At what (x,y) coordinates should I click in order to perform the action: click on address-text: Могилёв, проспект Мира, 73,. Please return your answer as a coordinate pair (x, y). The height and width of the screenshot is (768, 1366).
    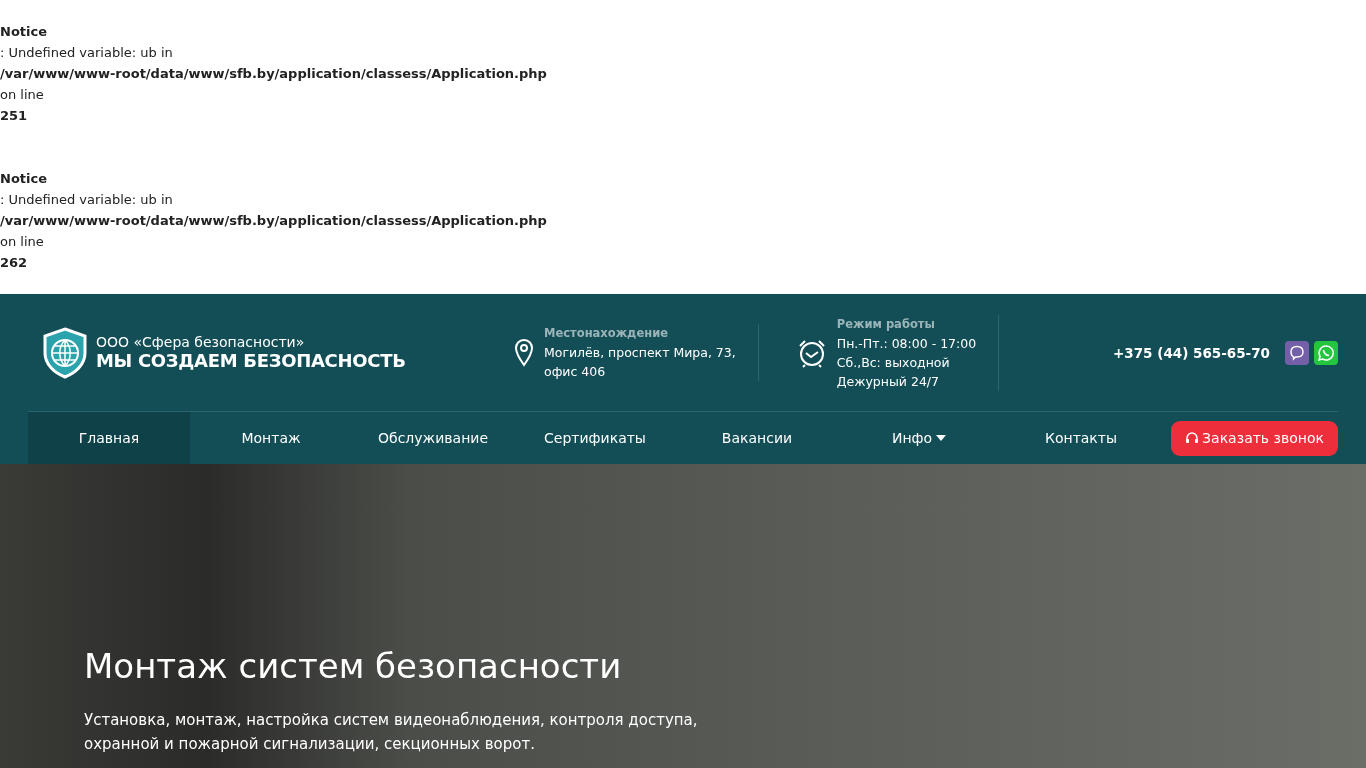
    Looking at the image, I should click on (640, 353).